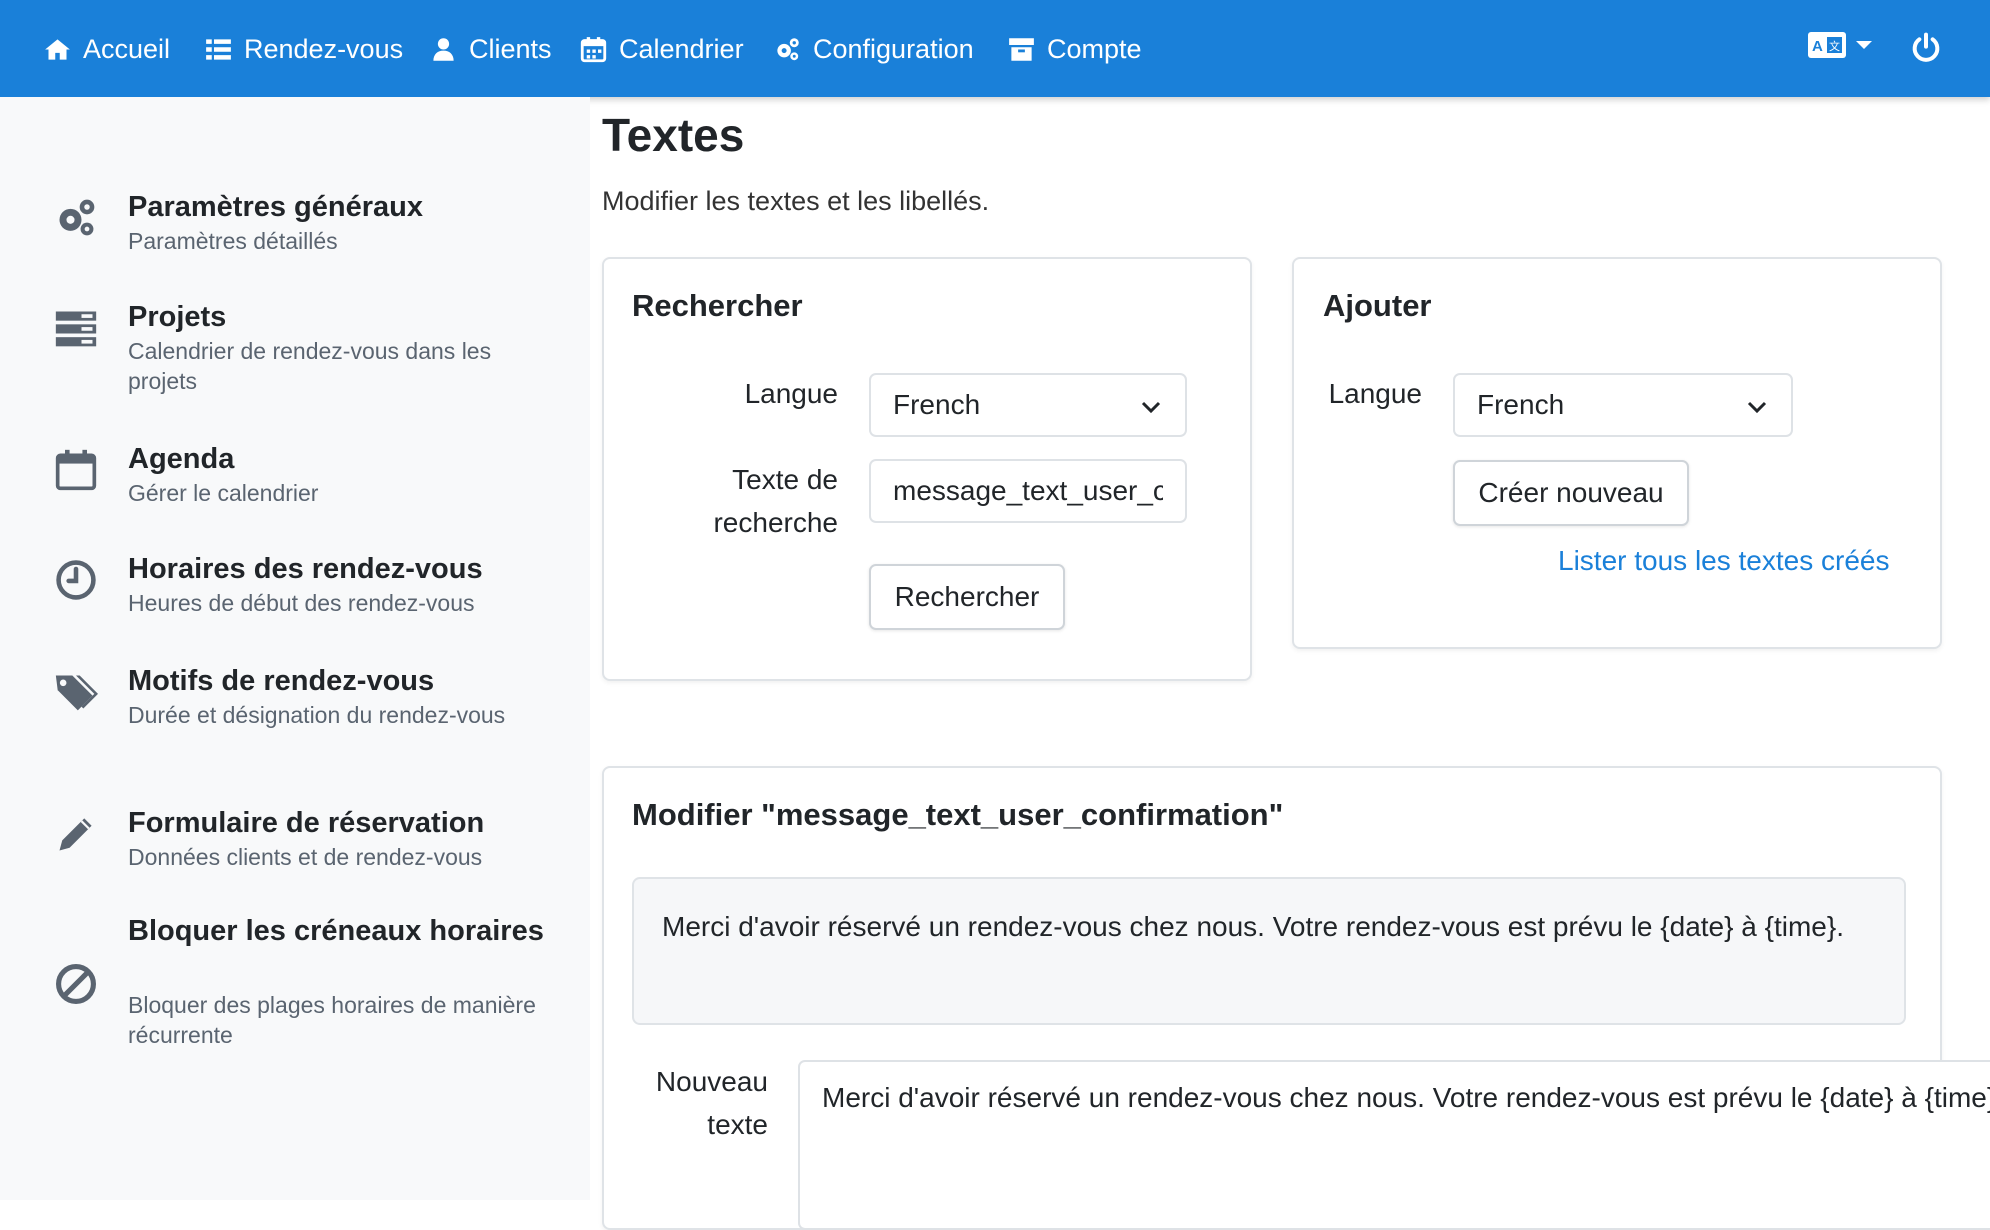 Image resolution: width=1990 pixels, height=1230 pixels. Describe the element at coordinates (233, 241) in the screenshot. I see `sidebar-item-desc: Paramètres détaillés` at that location.